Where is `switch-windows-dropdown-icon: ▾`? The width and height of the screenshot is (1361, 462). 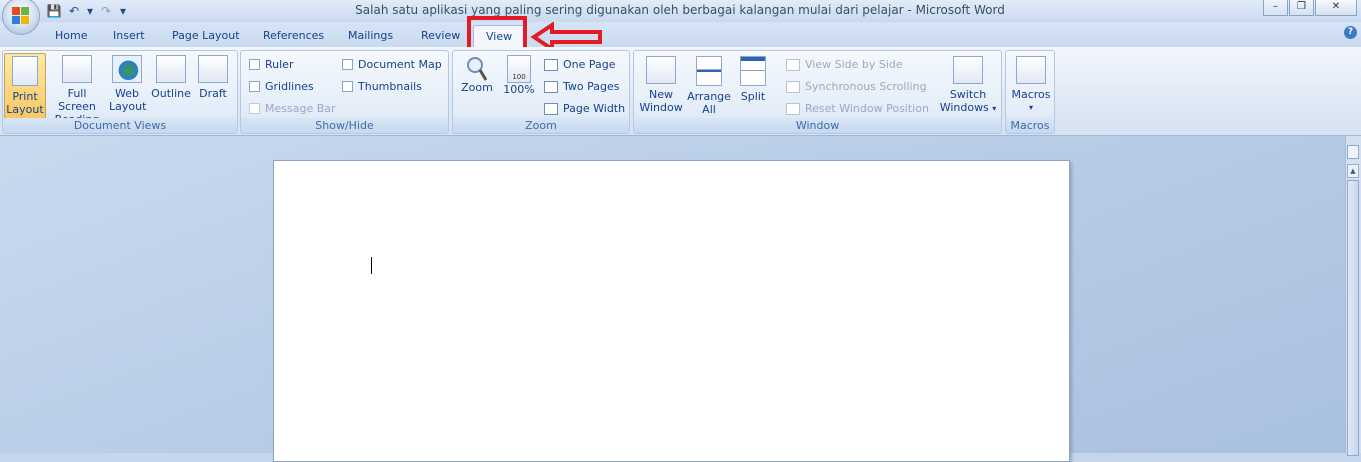 switch-windows-dropdown-icon: ▾ is located at coordinates (994, 108).